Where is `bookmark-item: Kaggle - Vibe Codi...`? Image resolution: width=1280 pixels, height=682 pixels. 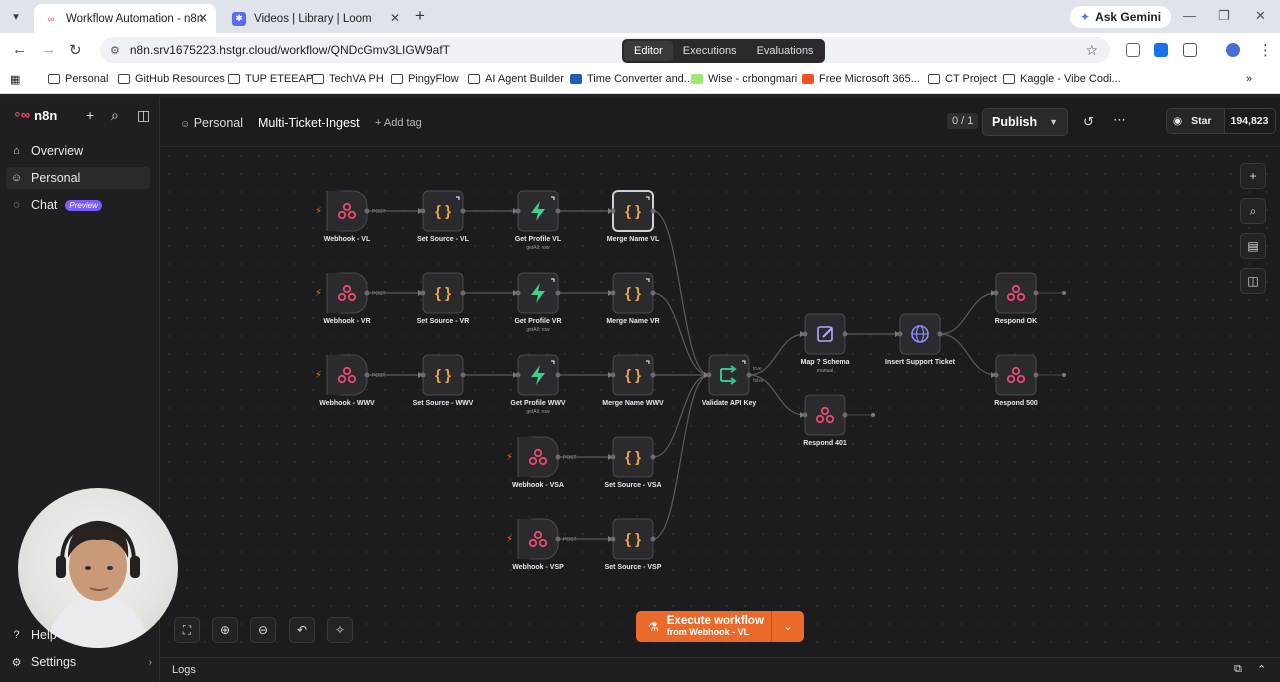 bookmark-item: Kaggle - Vibe Codi... is located at coordinates (1062, 79).